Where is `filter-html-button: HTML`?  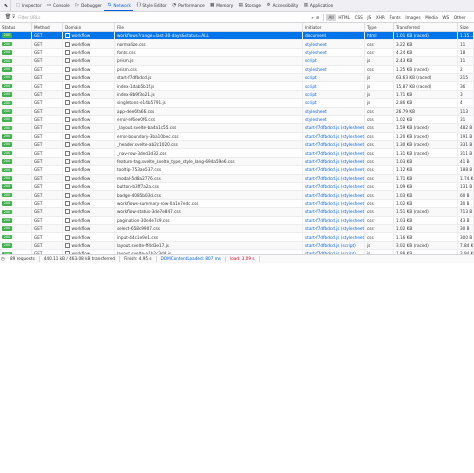 filter-html-button: HTML is located at coordinates (344, 17).